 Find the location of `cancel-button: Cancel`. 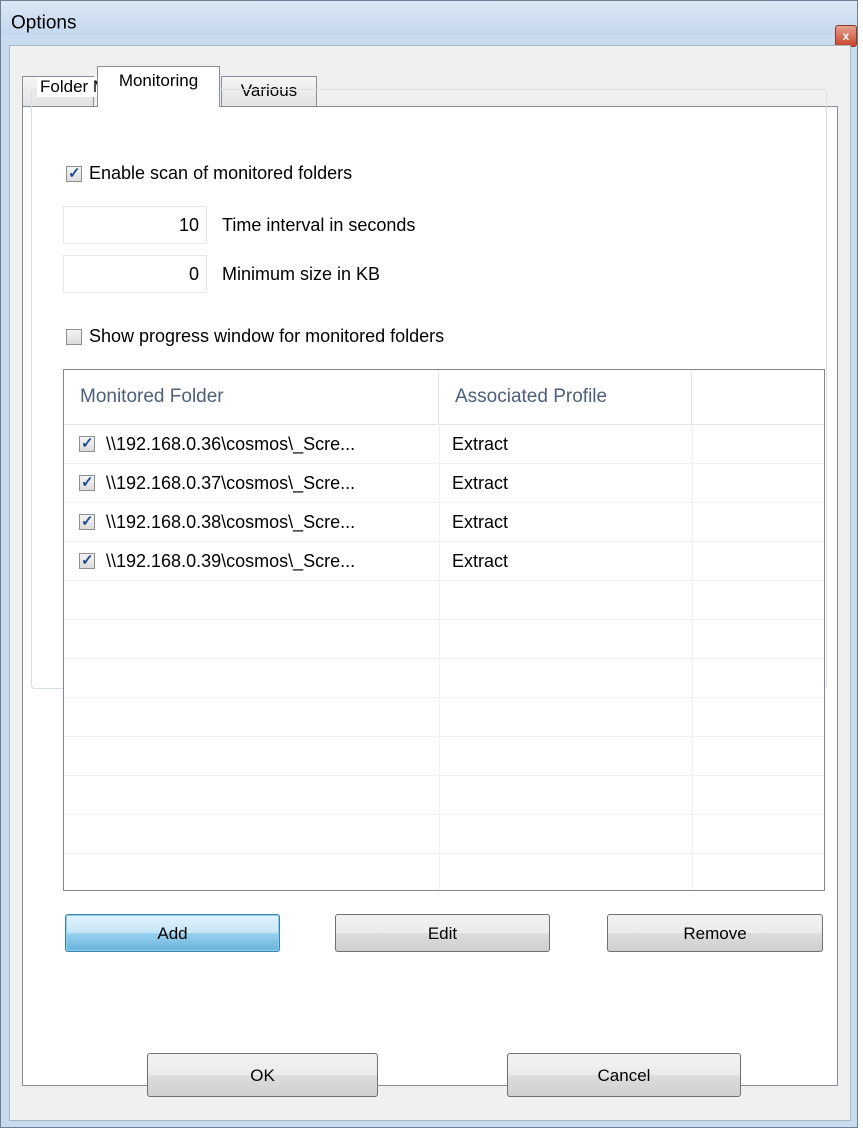

cancel-button: Cancel is located at coordinates (624, 1075).